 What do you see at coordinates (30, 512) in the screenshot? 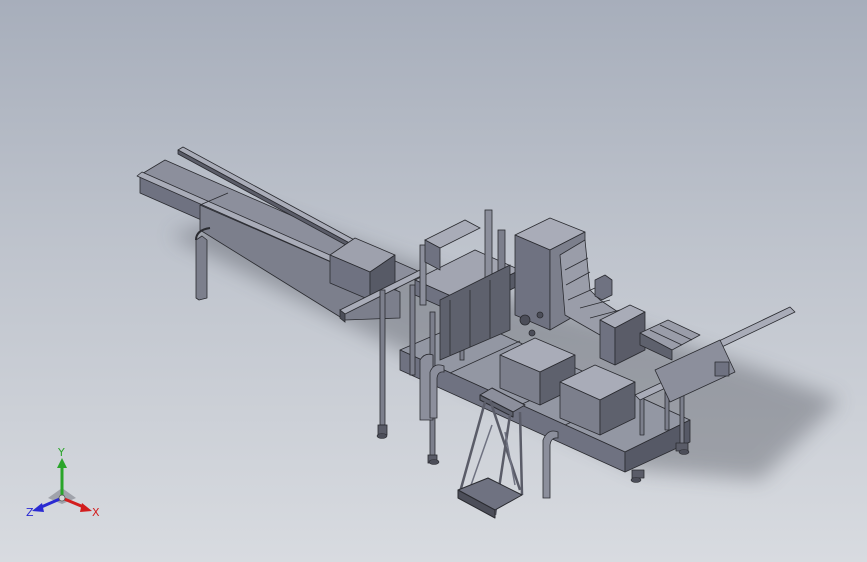
I see `z-axis-label: Z` at bounding box center [30, 512].